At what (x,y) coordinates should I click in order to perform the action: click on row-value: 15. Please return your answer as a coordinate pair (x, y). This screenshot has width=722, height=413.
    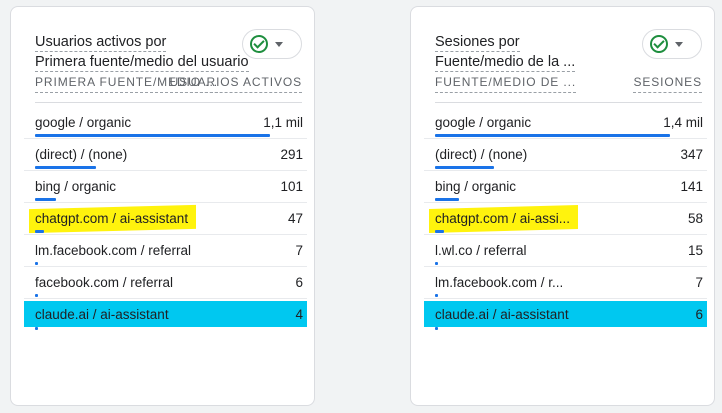
    Looking at the image, I should click on (695, 250).